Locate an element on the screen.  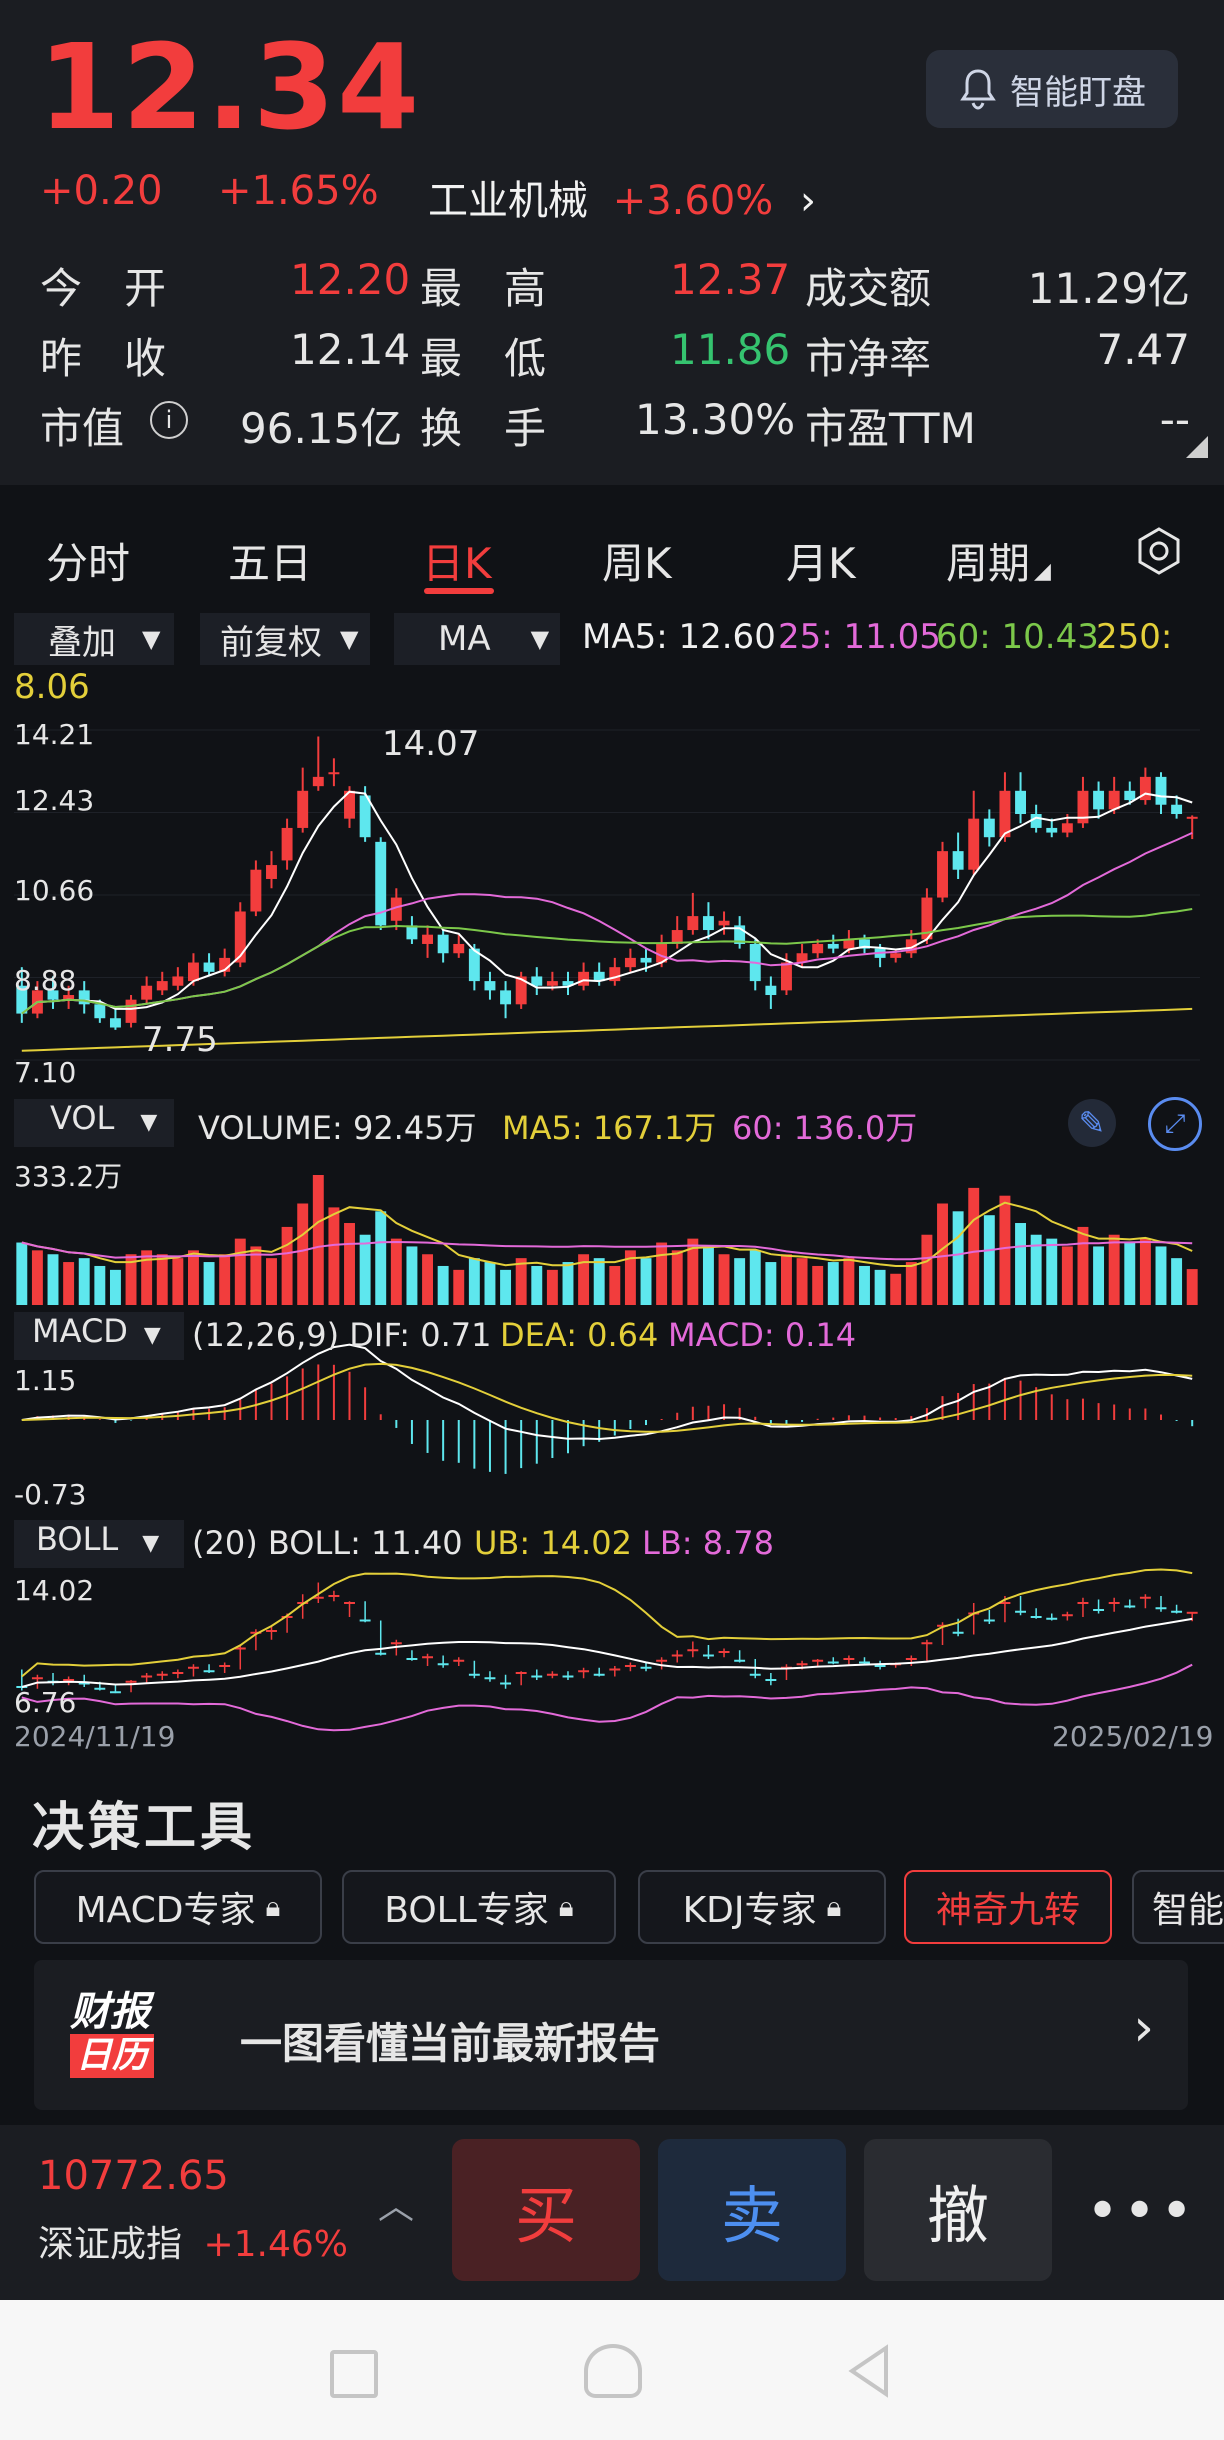
sector-link: 工业机械 +3.60% › is located at coordinates (622, 197).